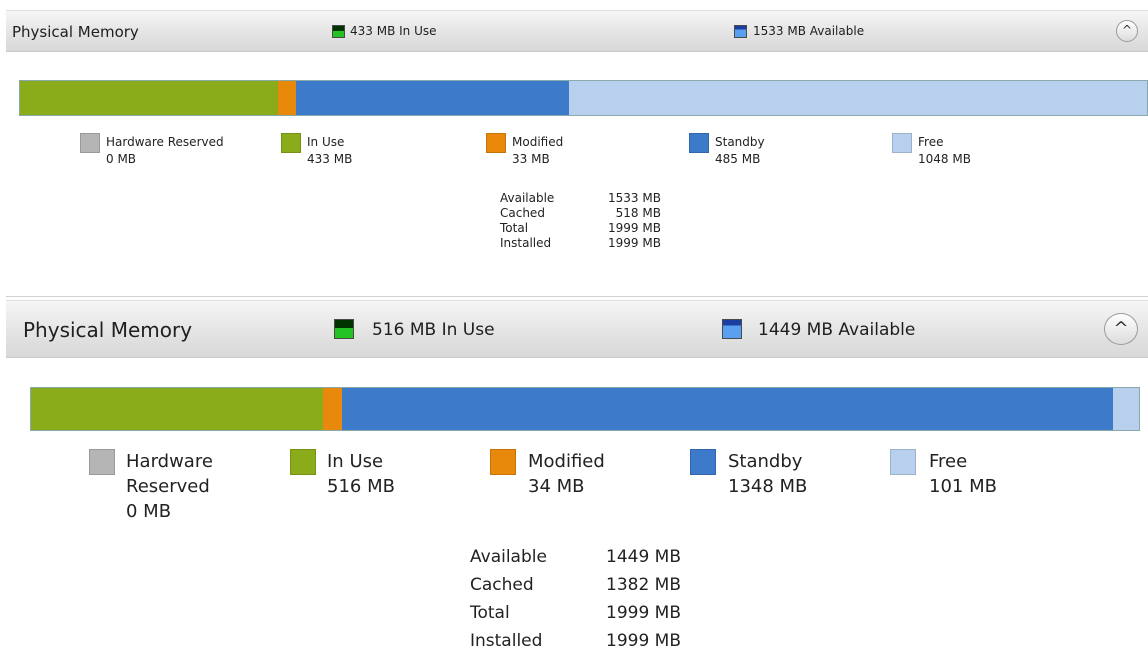 Image resolution: width=1148 pixels, height=666 pixels. What do you see at coordinates (740, 151) in the screenshot?
I see `legend-standby: Standby 485 MB` at bounding box center [740, 151].